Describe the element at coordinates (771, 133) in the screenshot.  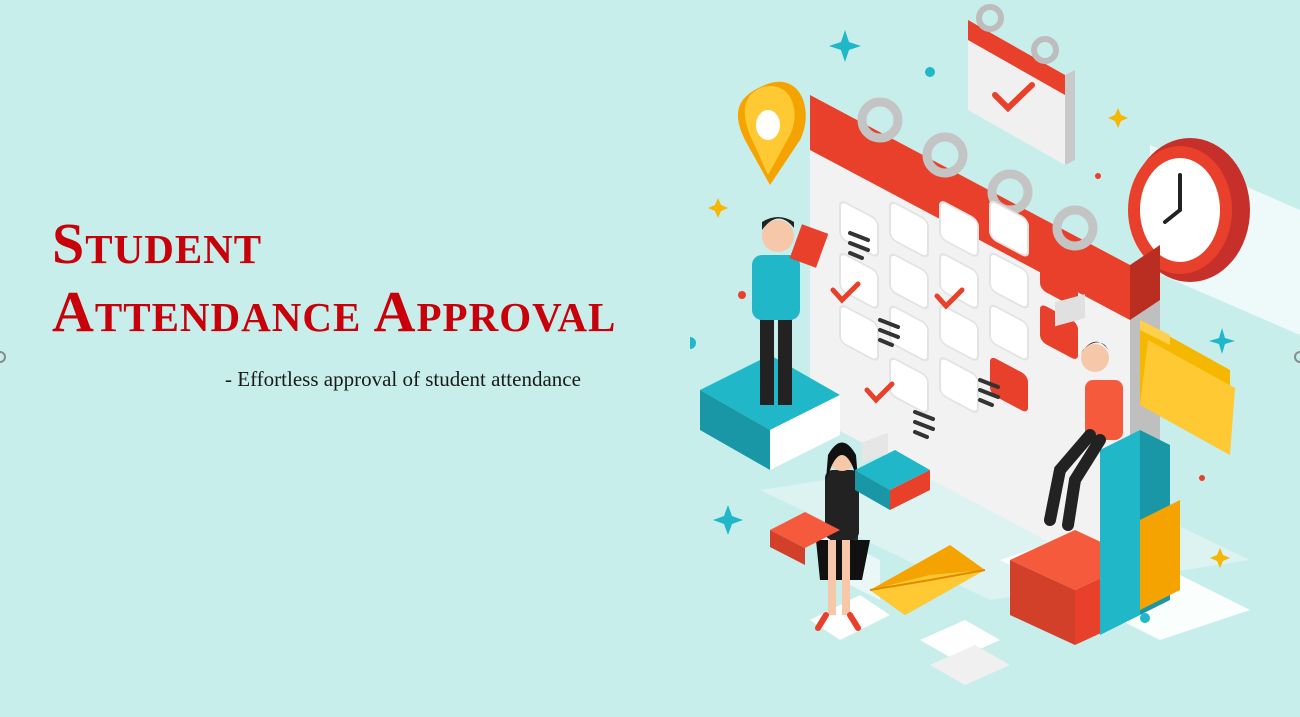
I see `location-pin-icon` at that location.